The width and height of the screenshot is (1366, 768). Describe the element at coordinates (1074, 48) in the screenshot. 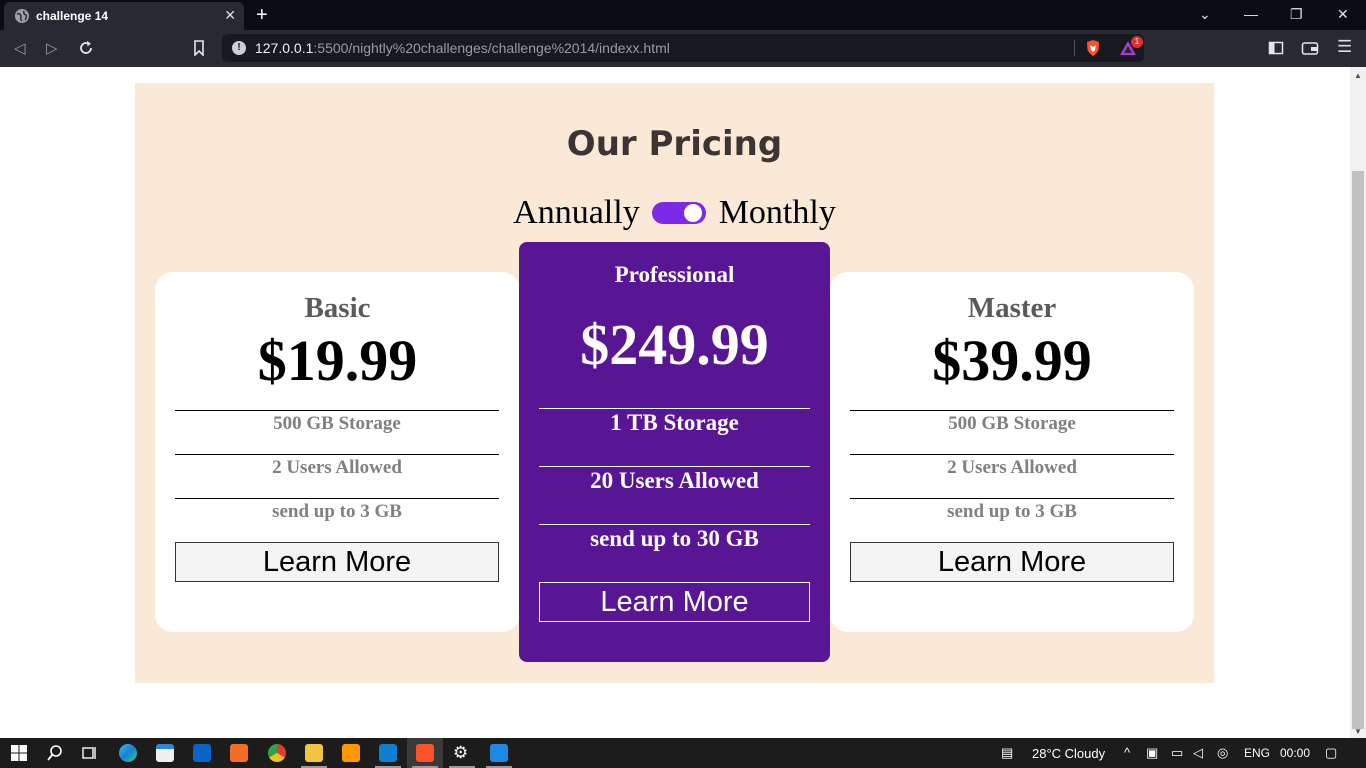

I see `address-divider` at that location.